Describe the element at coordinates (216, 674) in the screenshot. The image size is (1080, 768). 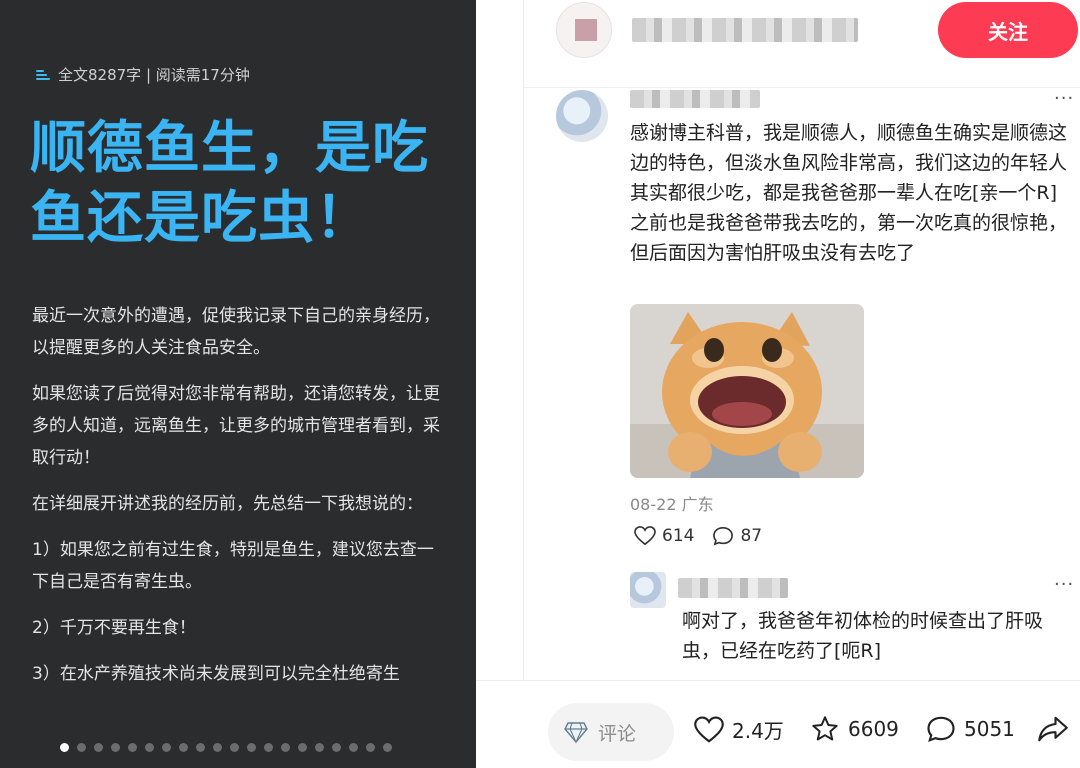
I see `article-paragraph: 3）在水产养殖技术尚未发展到可以完全杜绝寄生` at that location.